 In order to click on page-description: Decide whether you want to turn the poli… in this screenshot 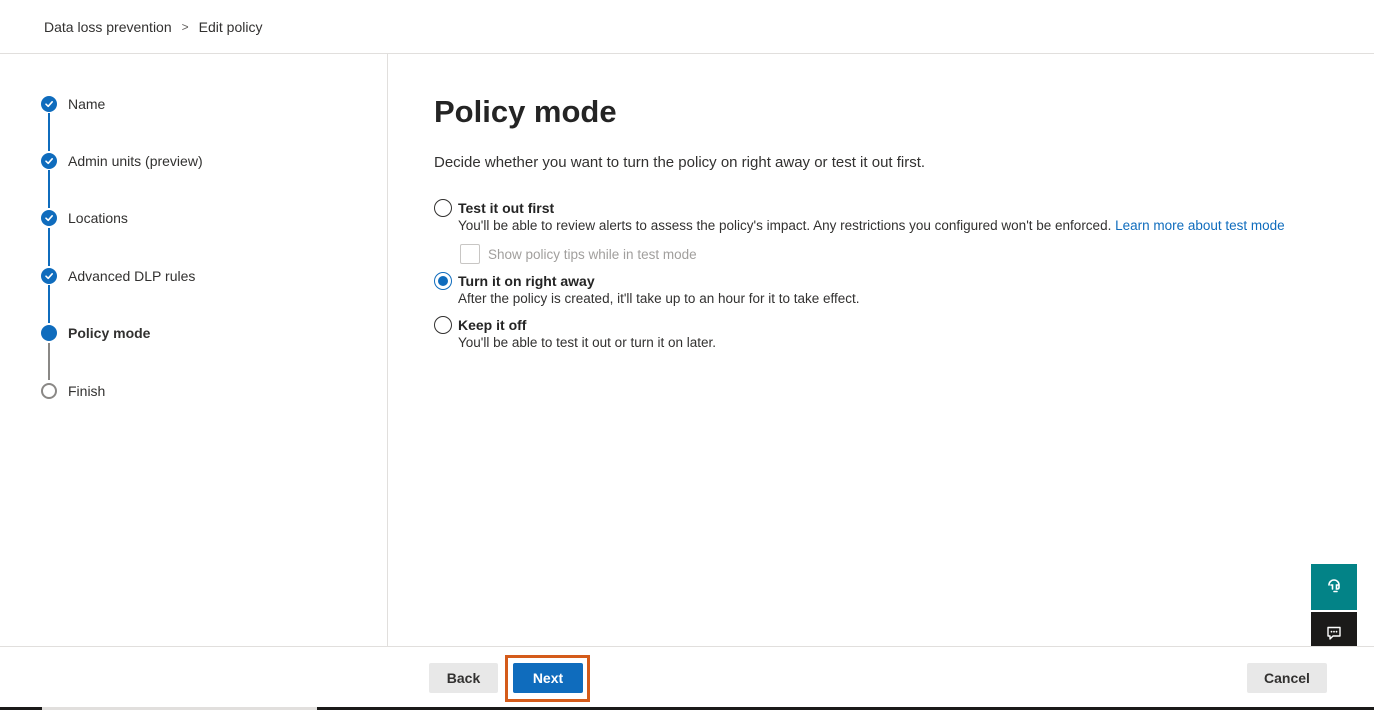, I will do `click(680, 162)`.